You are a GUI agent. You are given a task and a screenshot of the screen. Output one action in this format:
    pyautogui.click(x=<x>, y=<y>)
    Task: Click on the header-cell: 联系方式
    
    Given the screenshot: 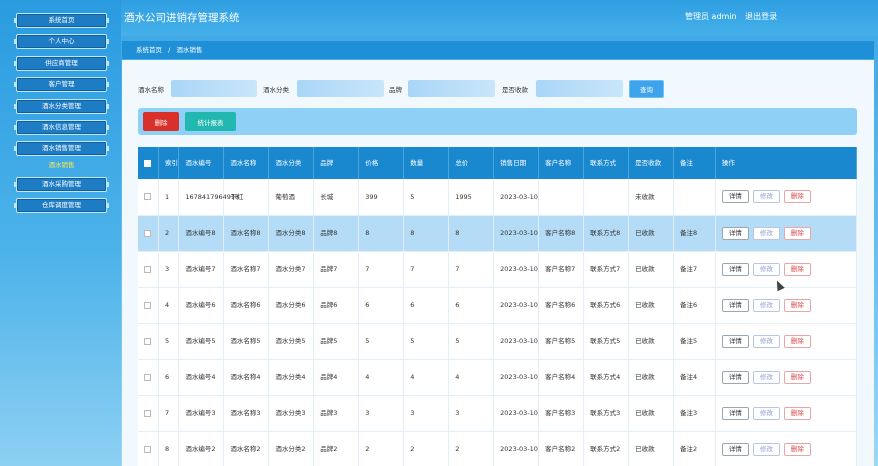 What is the action you would take?
    pyautogui.click(x=606, y=163)
    